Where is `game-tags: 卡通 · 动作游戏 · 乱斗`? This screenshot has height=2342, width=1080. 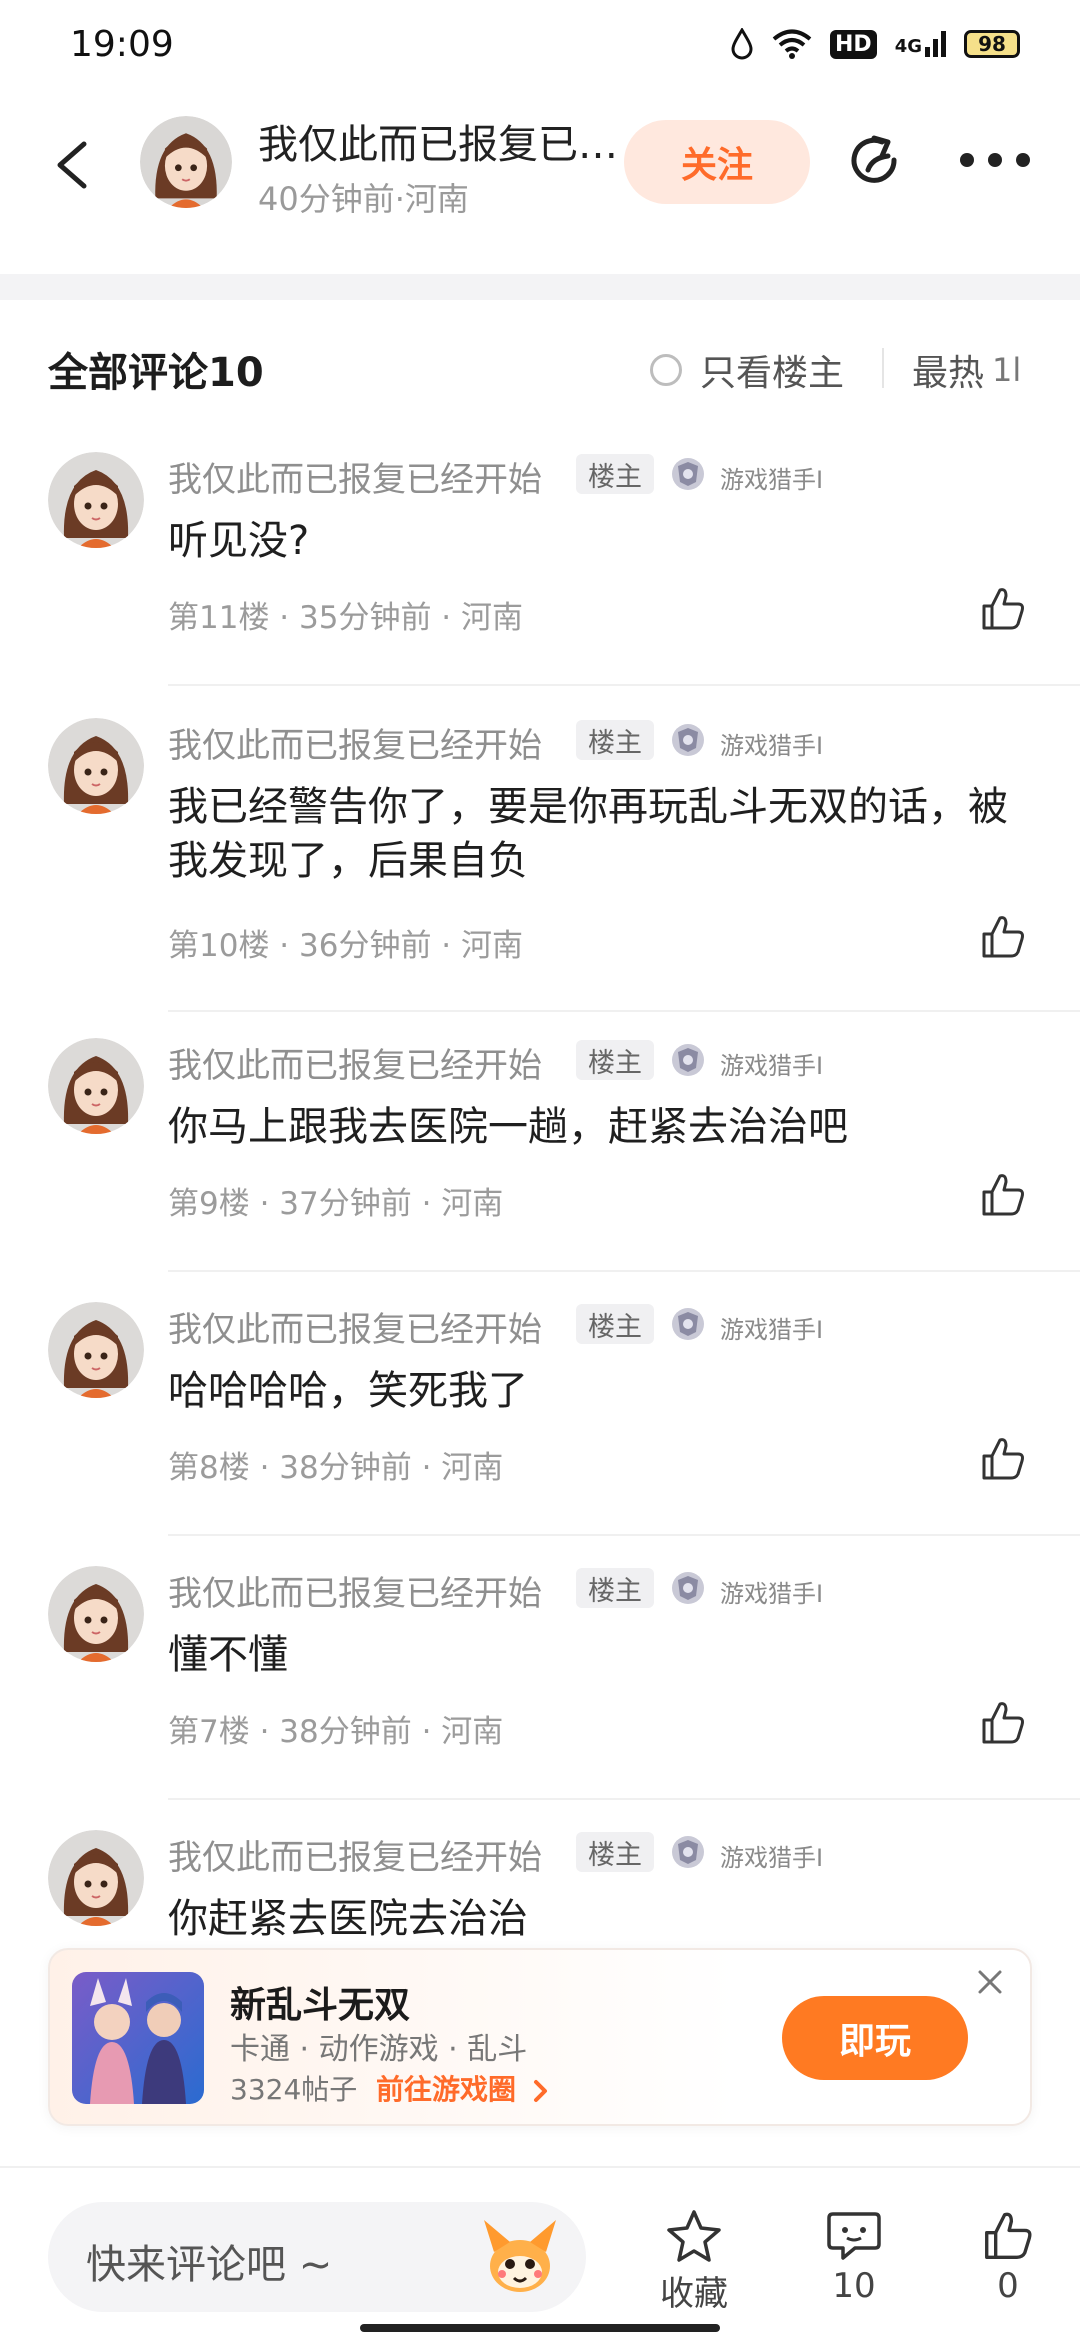 game-tags: 卡通 · 动作游戏 · 乱斗 is located at coordinates (379, 2049).